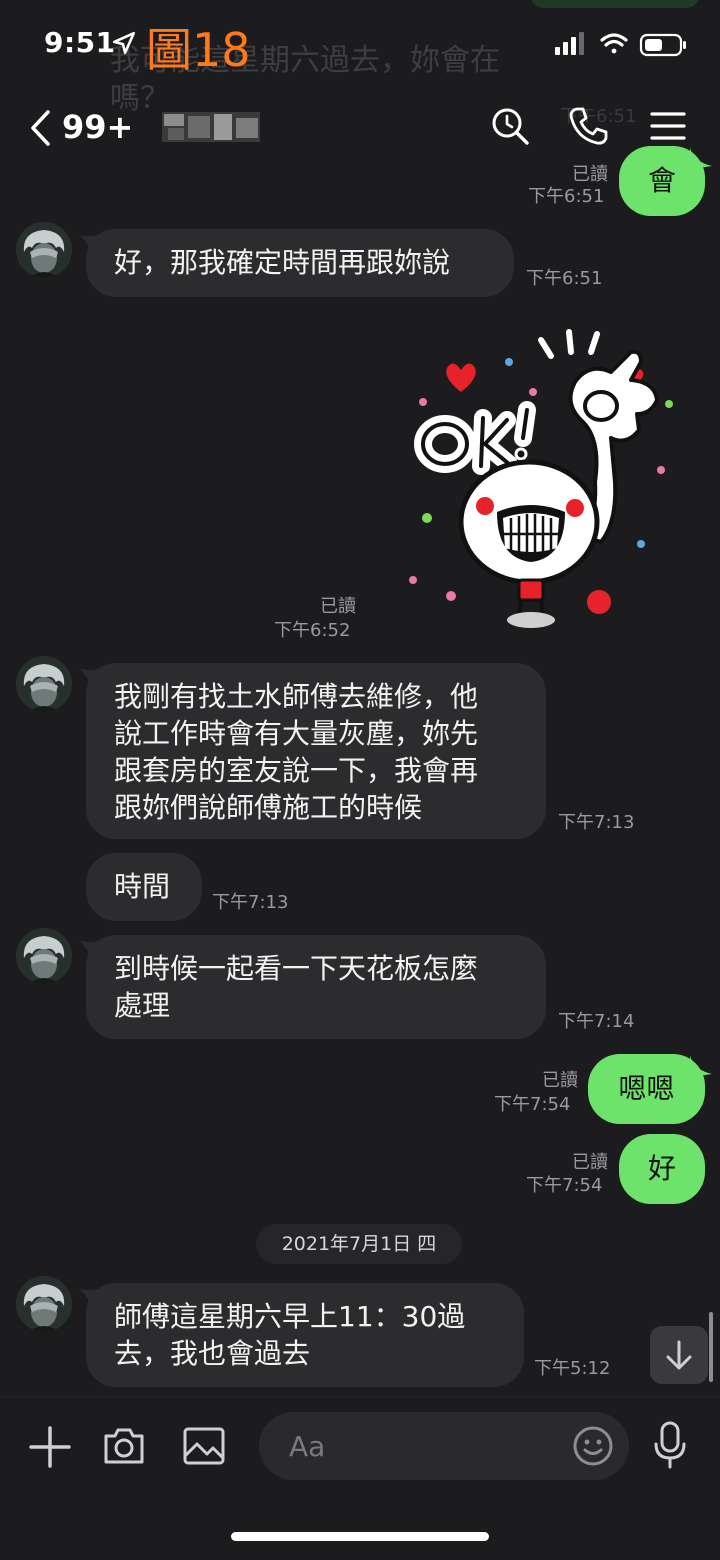 The image size is (720, 1560). What do you see at coordinates (282, 262) in the screenshot?
I see `message-text: 好，那我確定時間再跟妳說` at bounding box center [282, 262].